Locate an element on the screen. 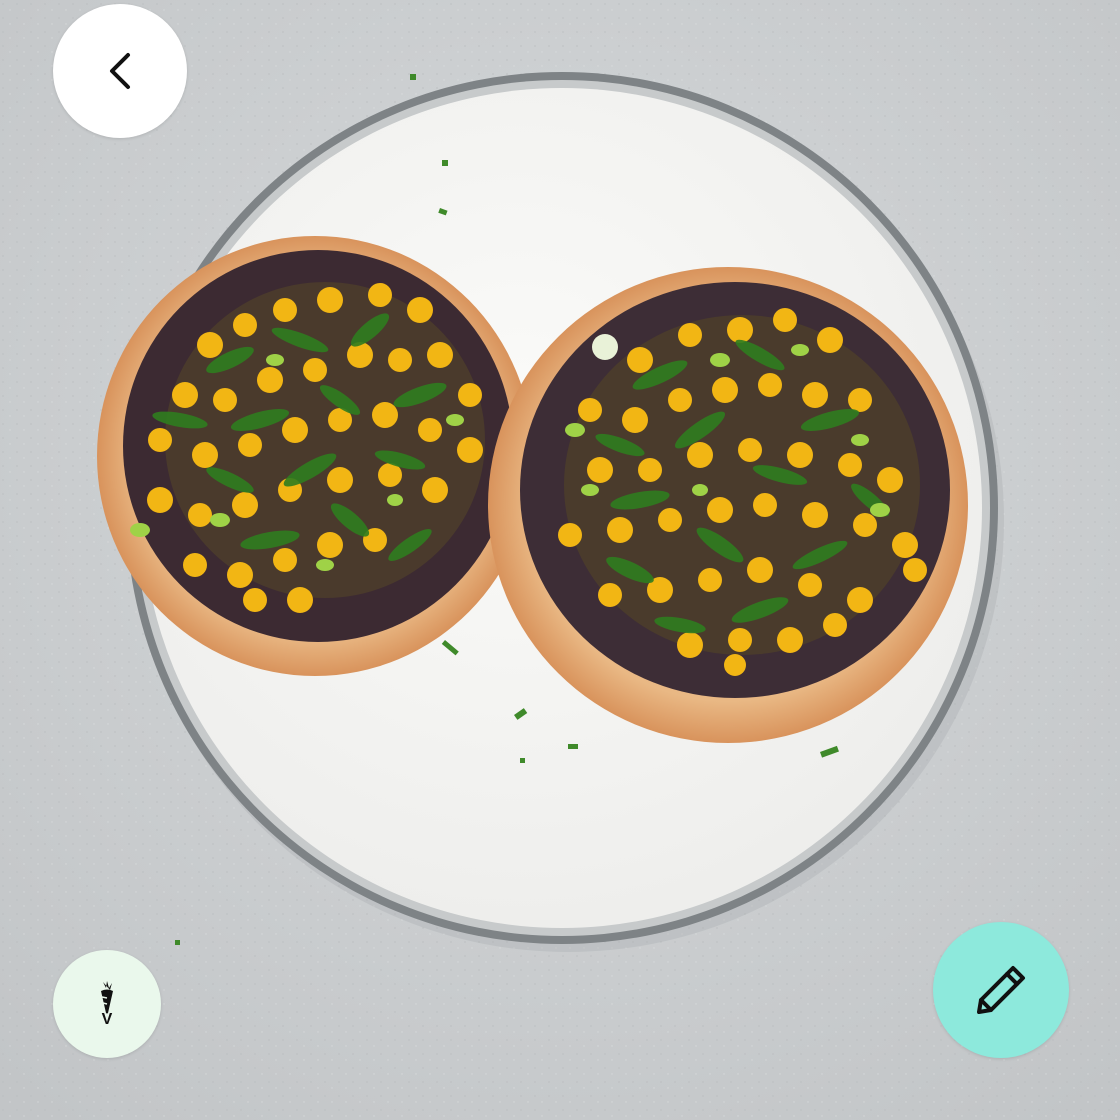 The width and height of the screenshot is (1120, 1120). carrot-icon is located at coordinates (107, 997).